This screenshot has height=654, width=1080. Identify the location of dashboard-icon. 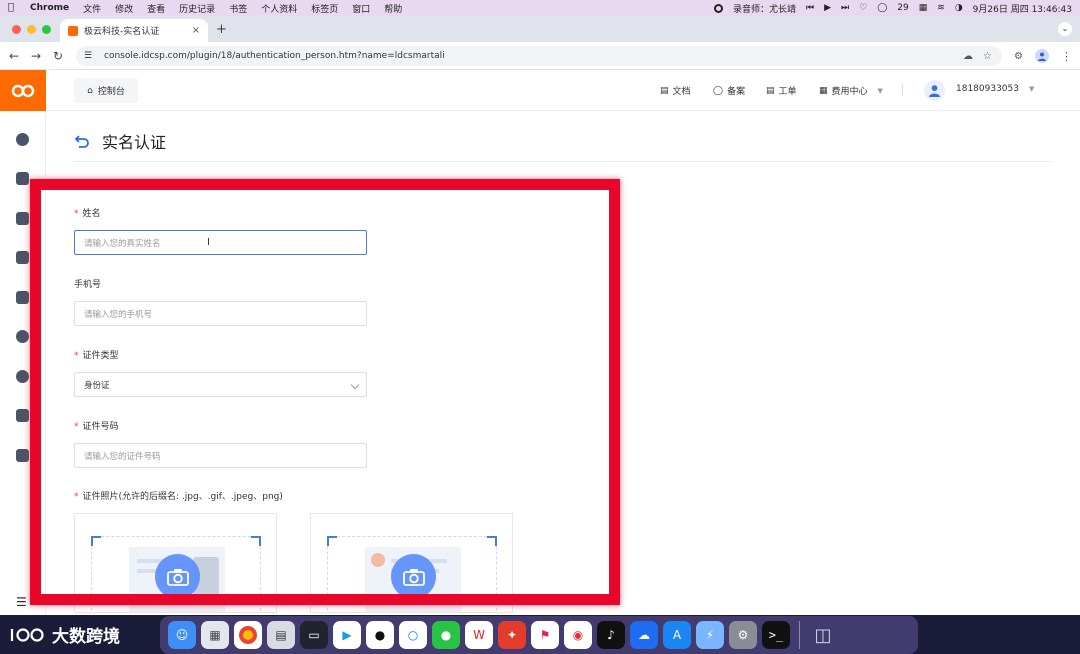
(22, 139).